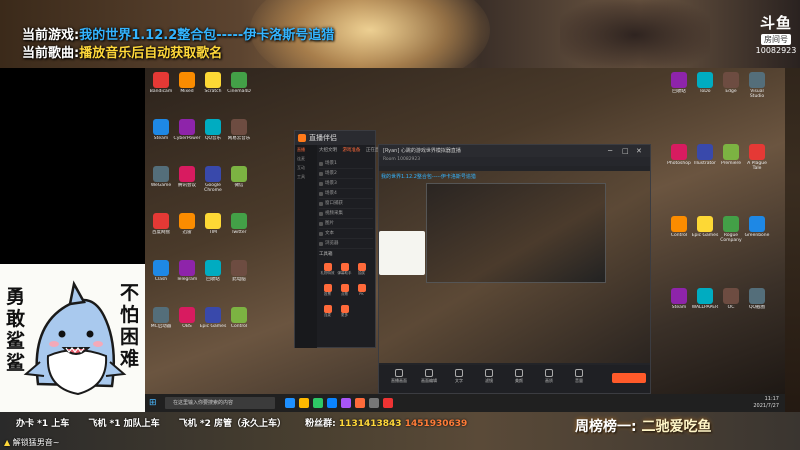 The width and height of the screenshot is (800, 450). I want to click on desktop-icon: 百度网盘, so click(161, 226).